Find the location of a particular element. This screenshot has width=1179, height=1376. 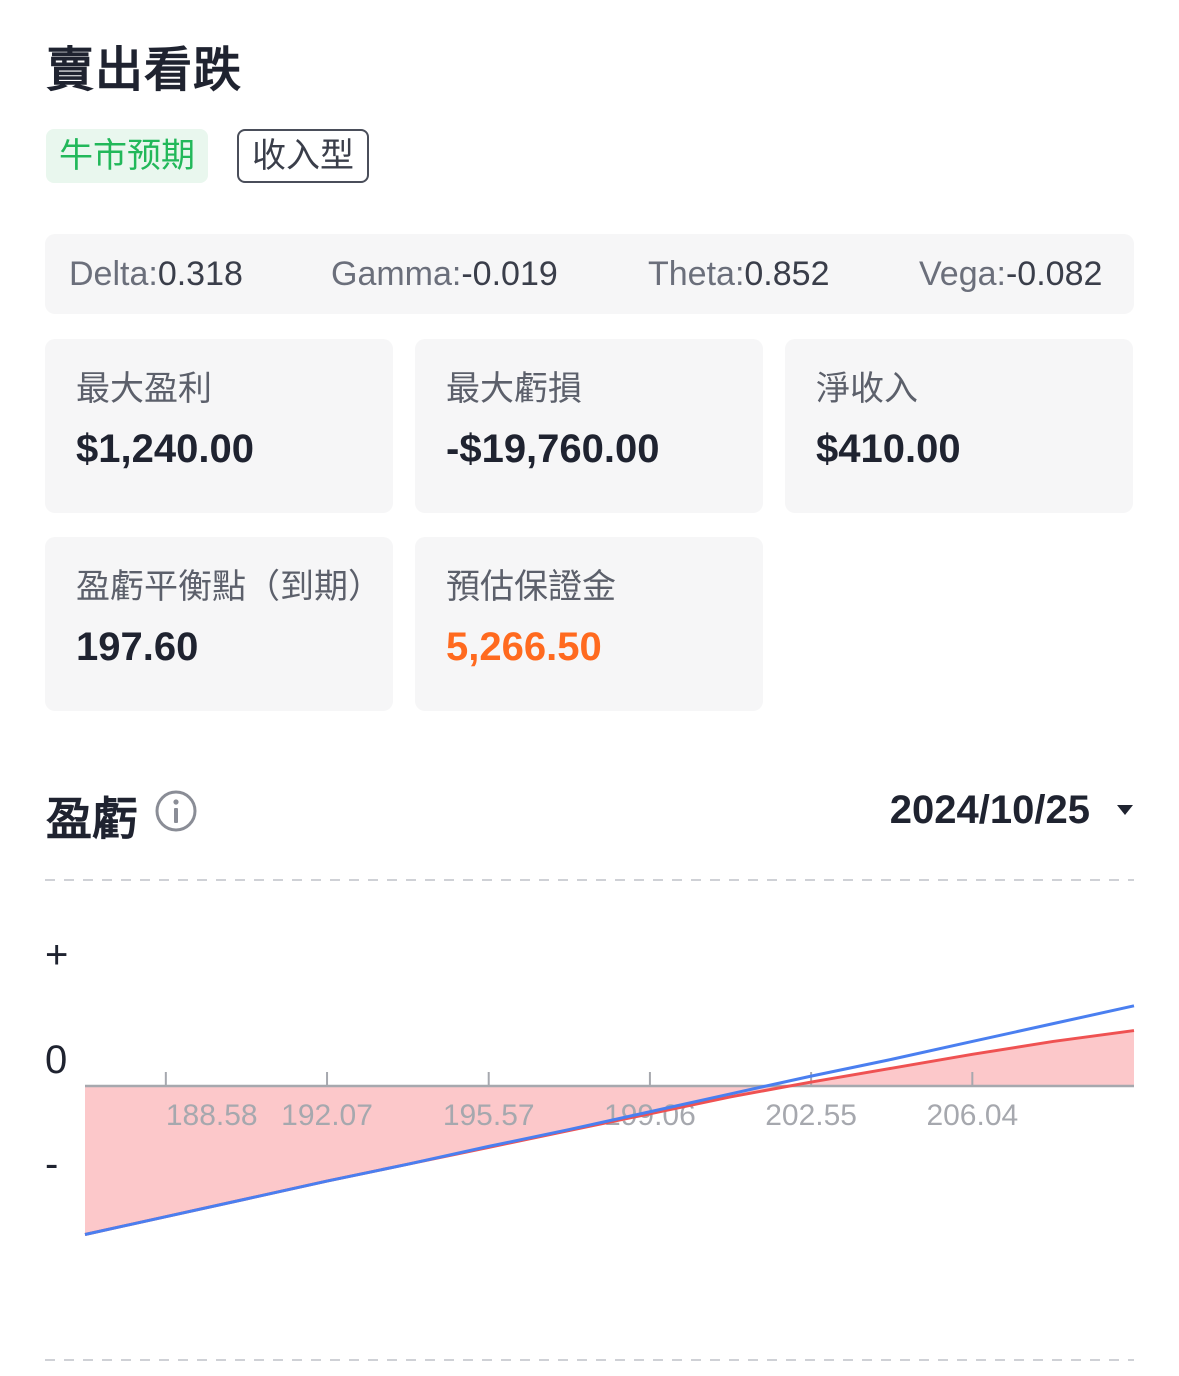

metric-max-profit: 最大盈利 $1,240.00 is located at coordinates (219, 426).